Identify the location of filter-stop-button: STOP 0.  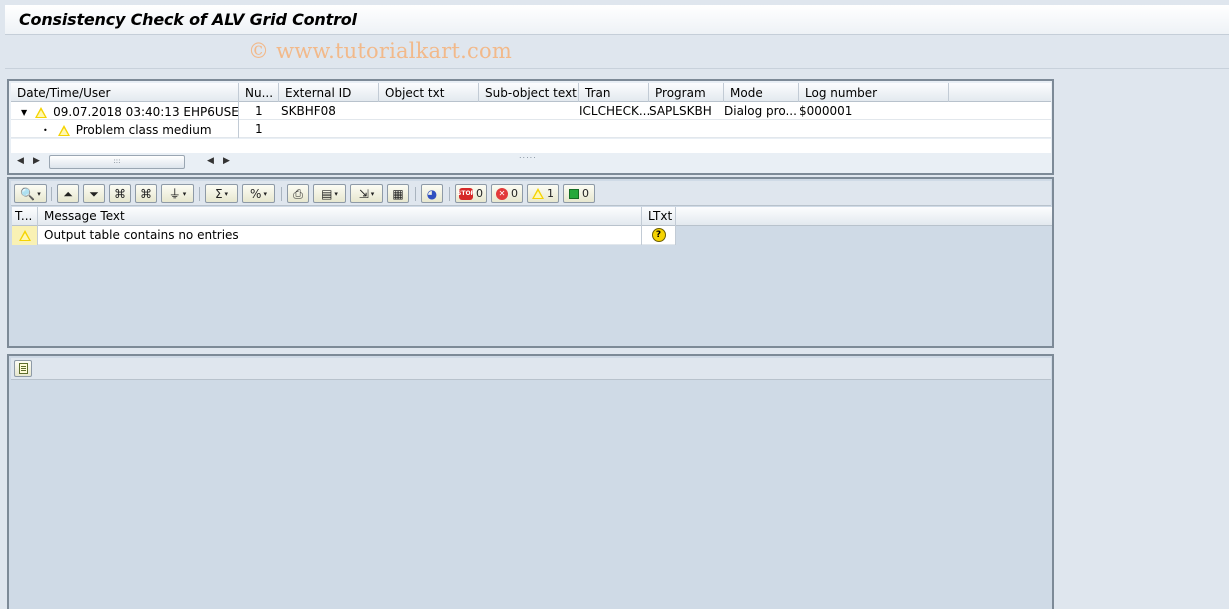
(471, 193).